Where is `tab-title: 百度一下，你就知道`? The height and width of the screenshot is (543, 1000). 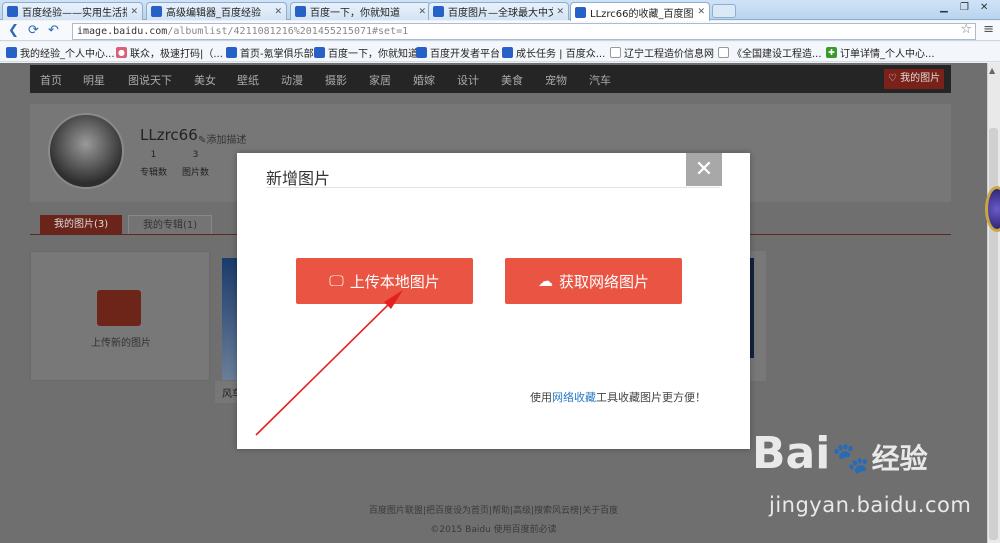
tab-title: 百度一下，你就知道 is located at coordinates (355, 13).